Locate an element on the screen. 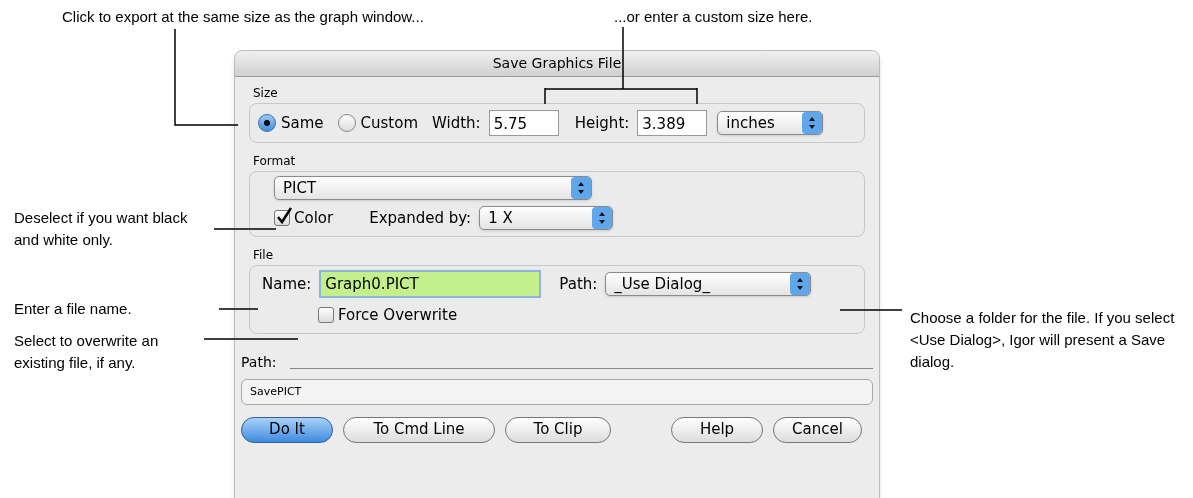 Image resolution: width=1193 pixels, height=498 pixels. path-dropdown: _Use Dialog_ is located at coordinates (708, 284).